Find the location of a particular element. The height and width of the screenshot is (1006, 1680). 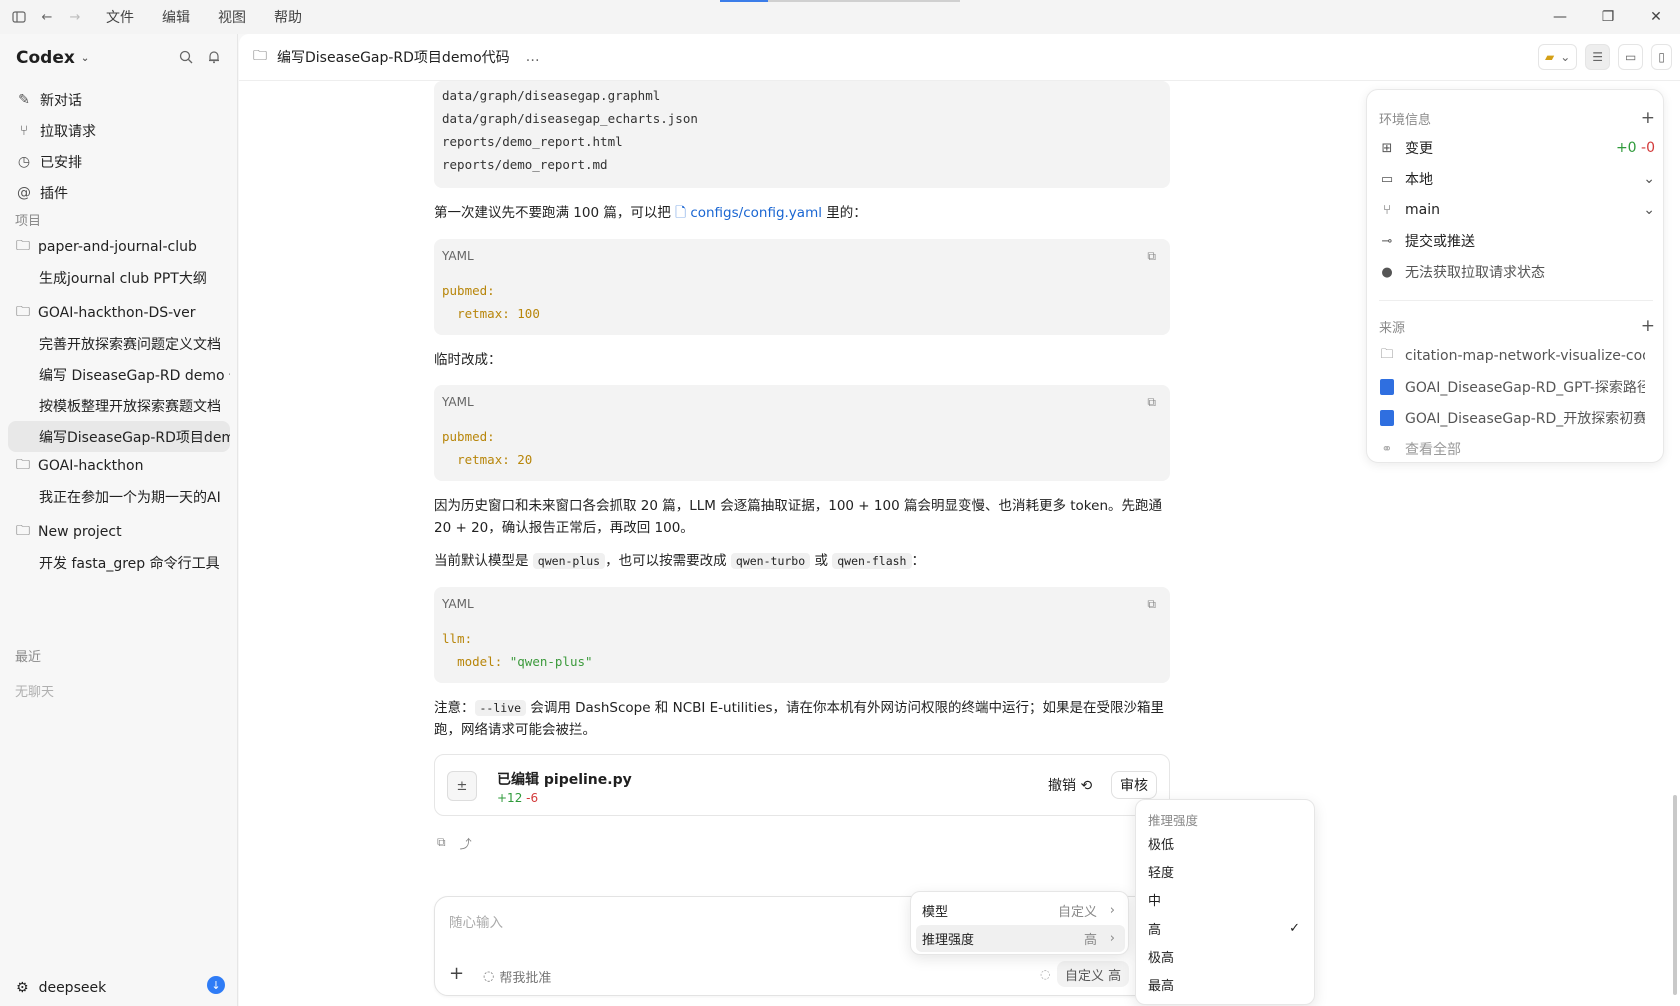

text: 注意： is located at coordinates (454, 708).